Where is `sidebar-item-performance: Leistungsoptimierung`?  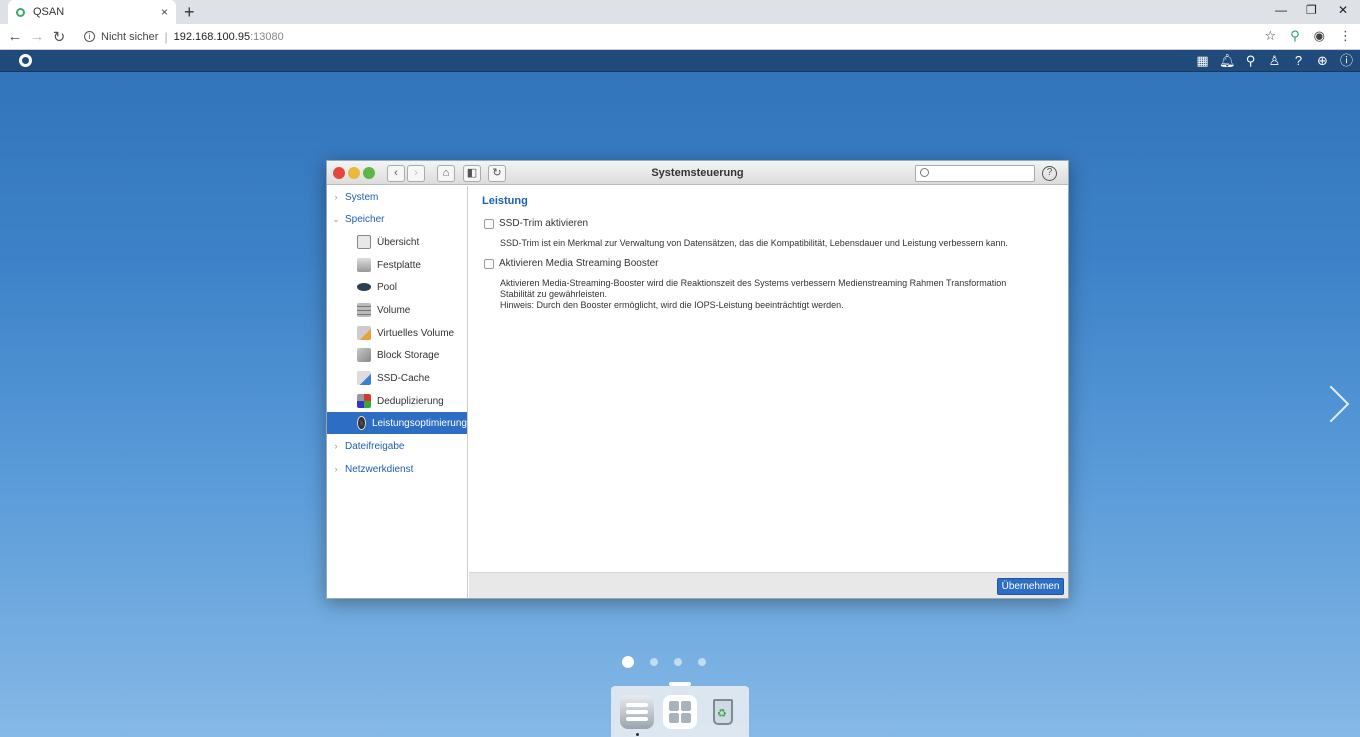 sidebar-item-performance: Leistungsoptimierung is located at coordinates (397, 423).